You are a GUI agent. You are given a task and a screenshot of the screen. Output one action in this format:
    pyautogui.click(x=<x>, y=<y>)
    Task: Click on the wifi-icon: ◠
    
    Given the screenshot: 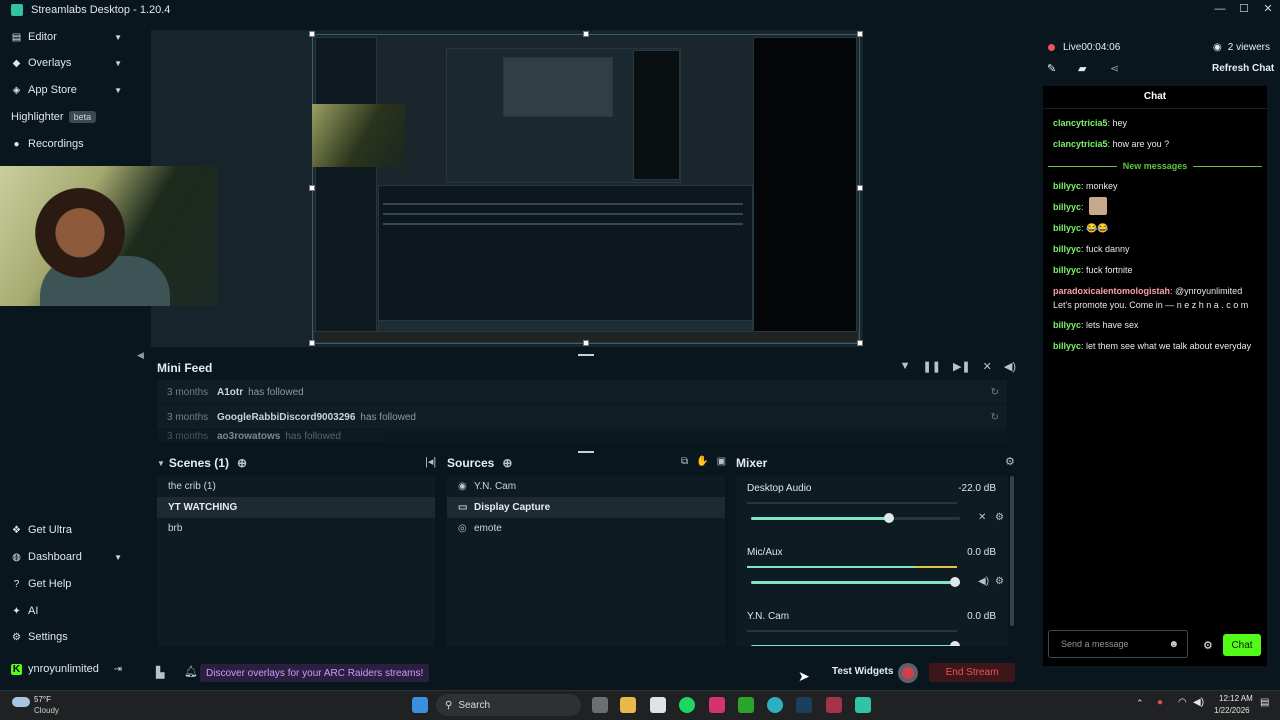 What is the action you would take?
    pyautogui.click(x=1182, y=702)
    